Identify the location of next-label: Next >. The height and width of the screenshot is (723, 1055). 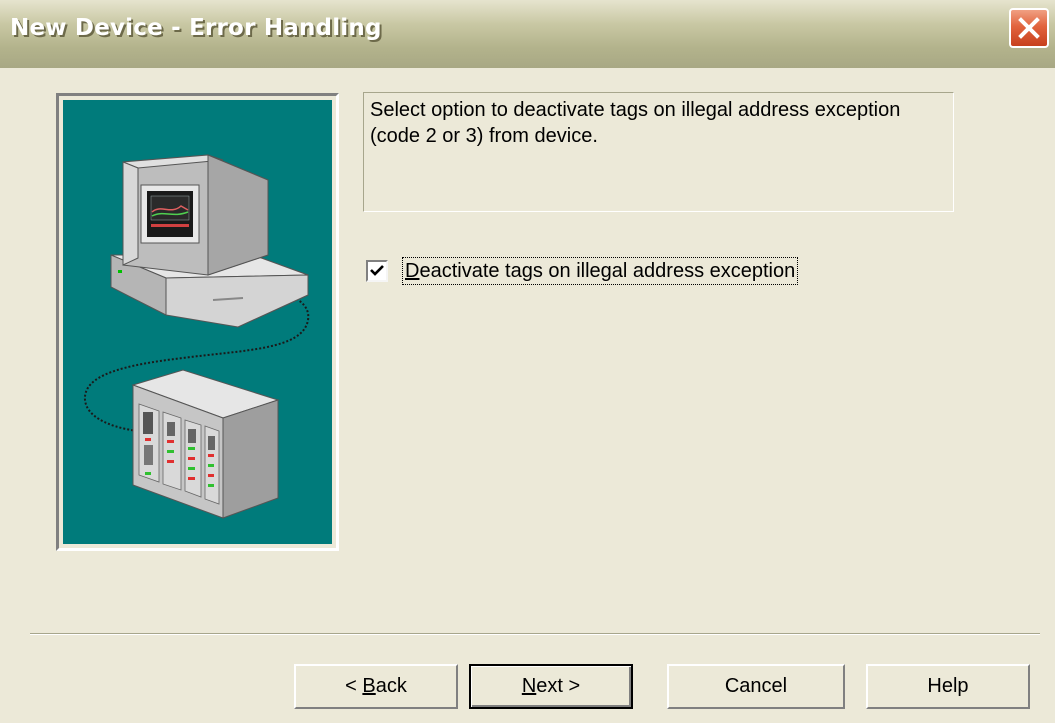
(551, 686).